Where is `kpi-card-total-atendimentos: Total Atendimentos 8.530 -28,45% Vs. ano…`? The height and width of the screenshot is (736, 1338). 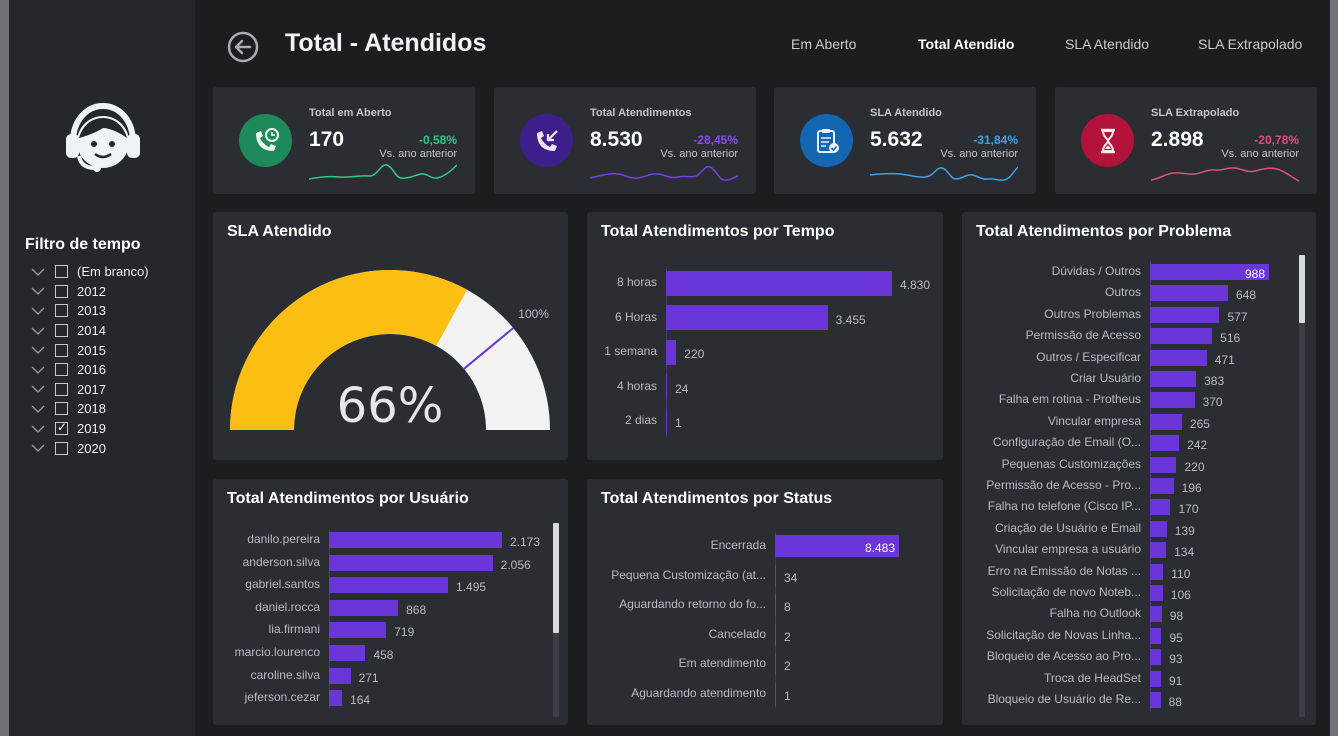 kpi-card-total-atendimentos: Total Atendimentos 8.530 -28,45% Vs. ano… is located at coordinates (625, 140).